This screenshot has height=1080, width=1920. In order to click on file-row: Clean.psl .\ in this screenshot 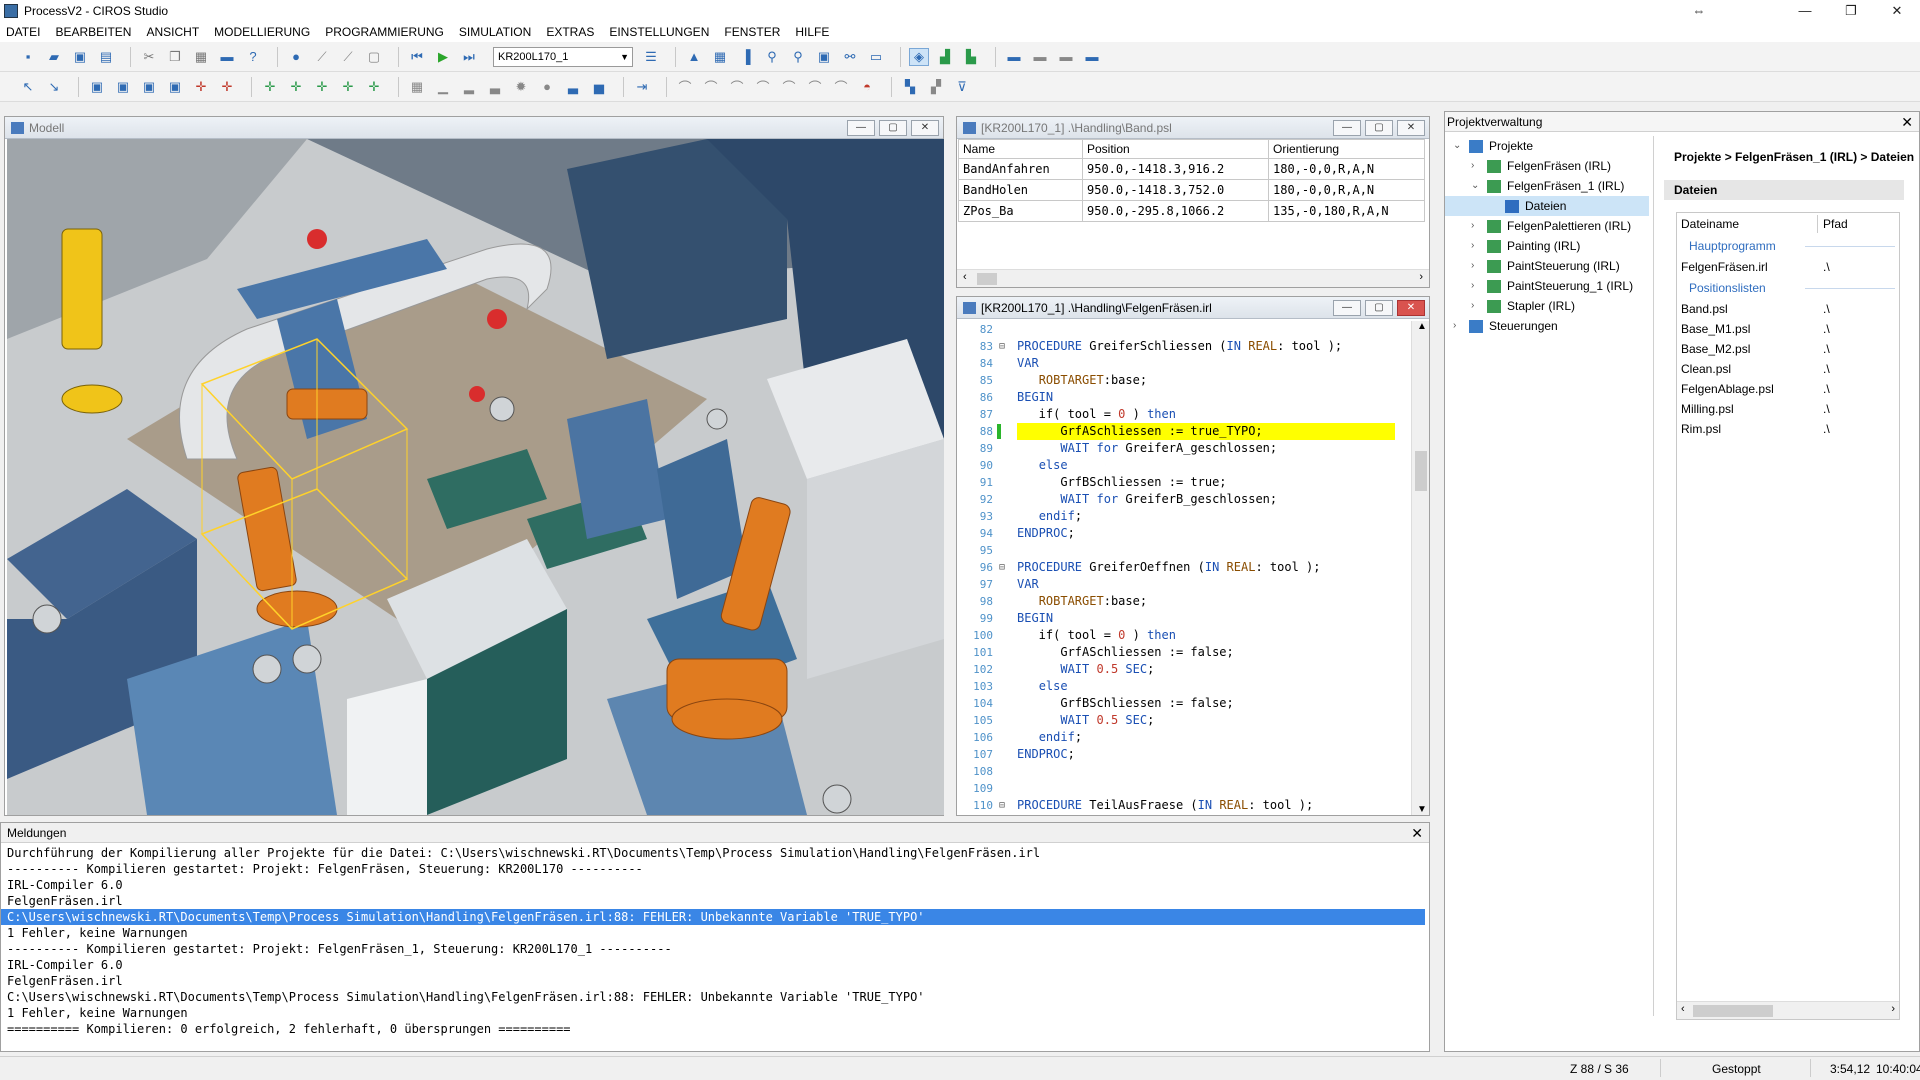, I will do `click(1788, 369)`.